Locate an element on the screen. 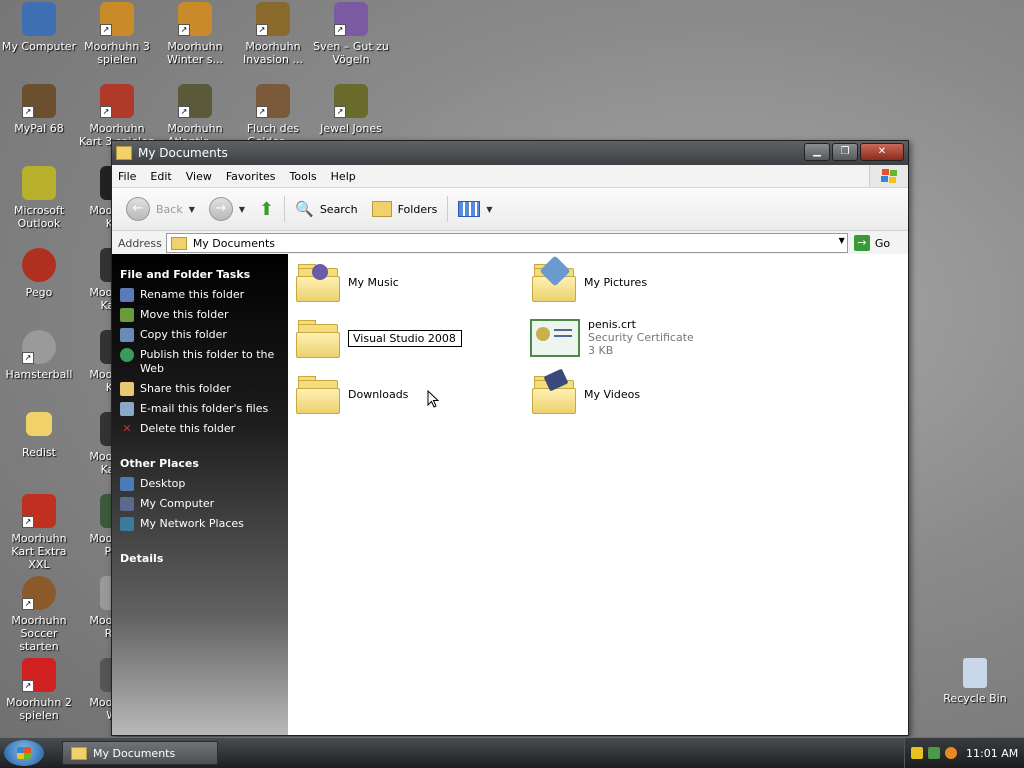 The image size is (1024, 768). folders-button: Folders is located at coordinates (405, 209).